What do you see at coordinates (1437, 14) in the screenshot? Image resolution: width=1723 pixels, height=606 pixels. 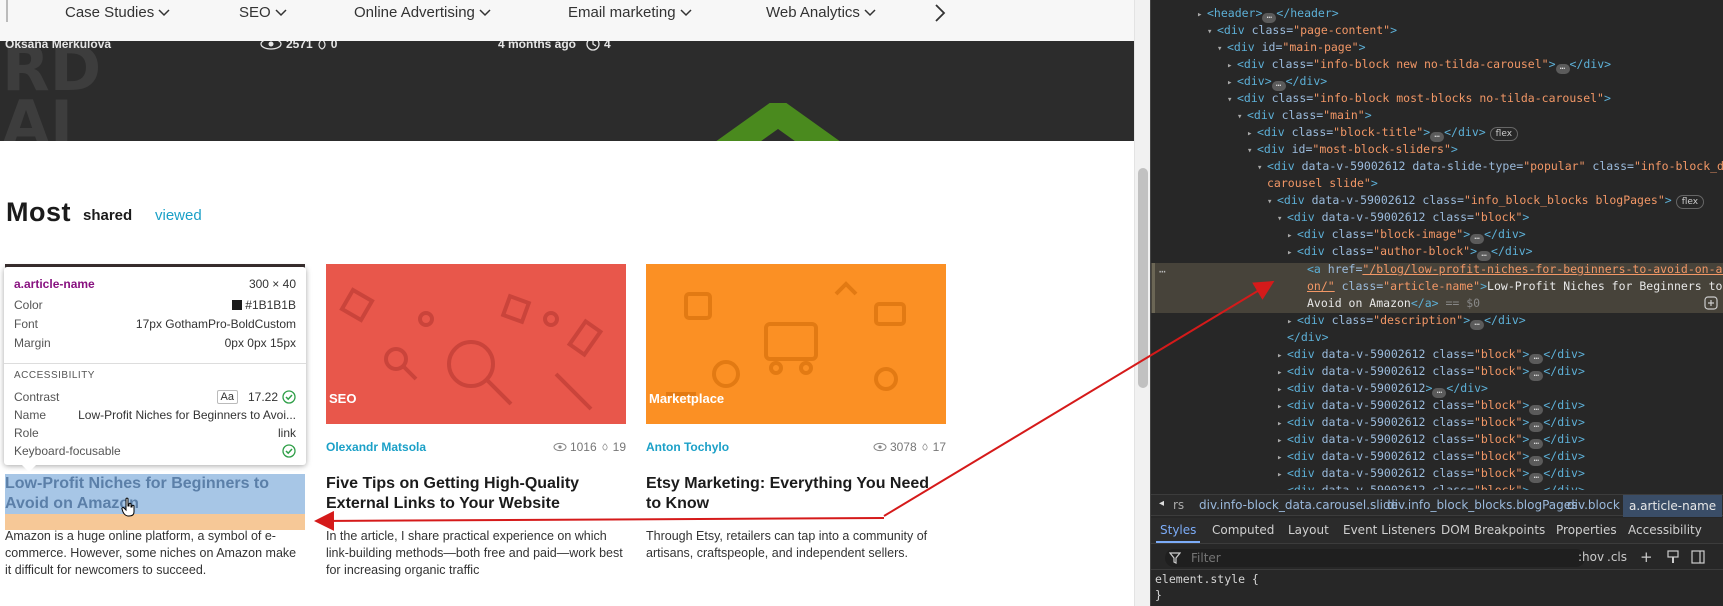 I see `dom-node-line: ▸ <header>… </header>` at bounding box center [1437, 14].